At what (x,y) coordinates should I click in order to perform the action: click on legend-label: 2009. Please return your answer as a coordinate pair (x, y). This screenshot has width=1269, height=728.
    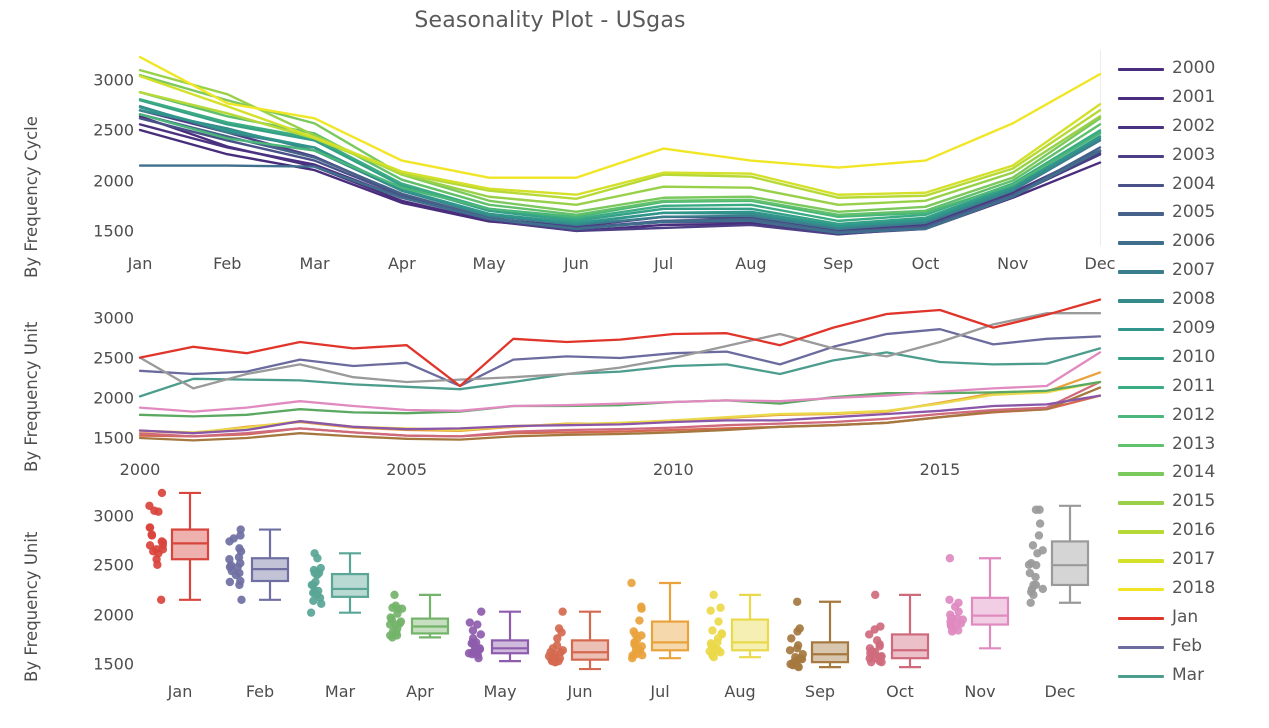
    Looking at the image, I should click on (1194, 328).